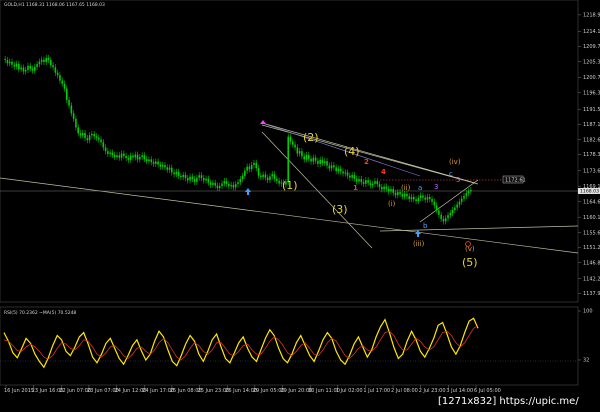 Image resolution: width=600 pixels, height=412 pixels. What do you see at coordinates (586, 361) in the screenshot?
I see `rsi-tick-label: 32` at bounding box center [586, 361].